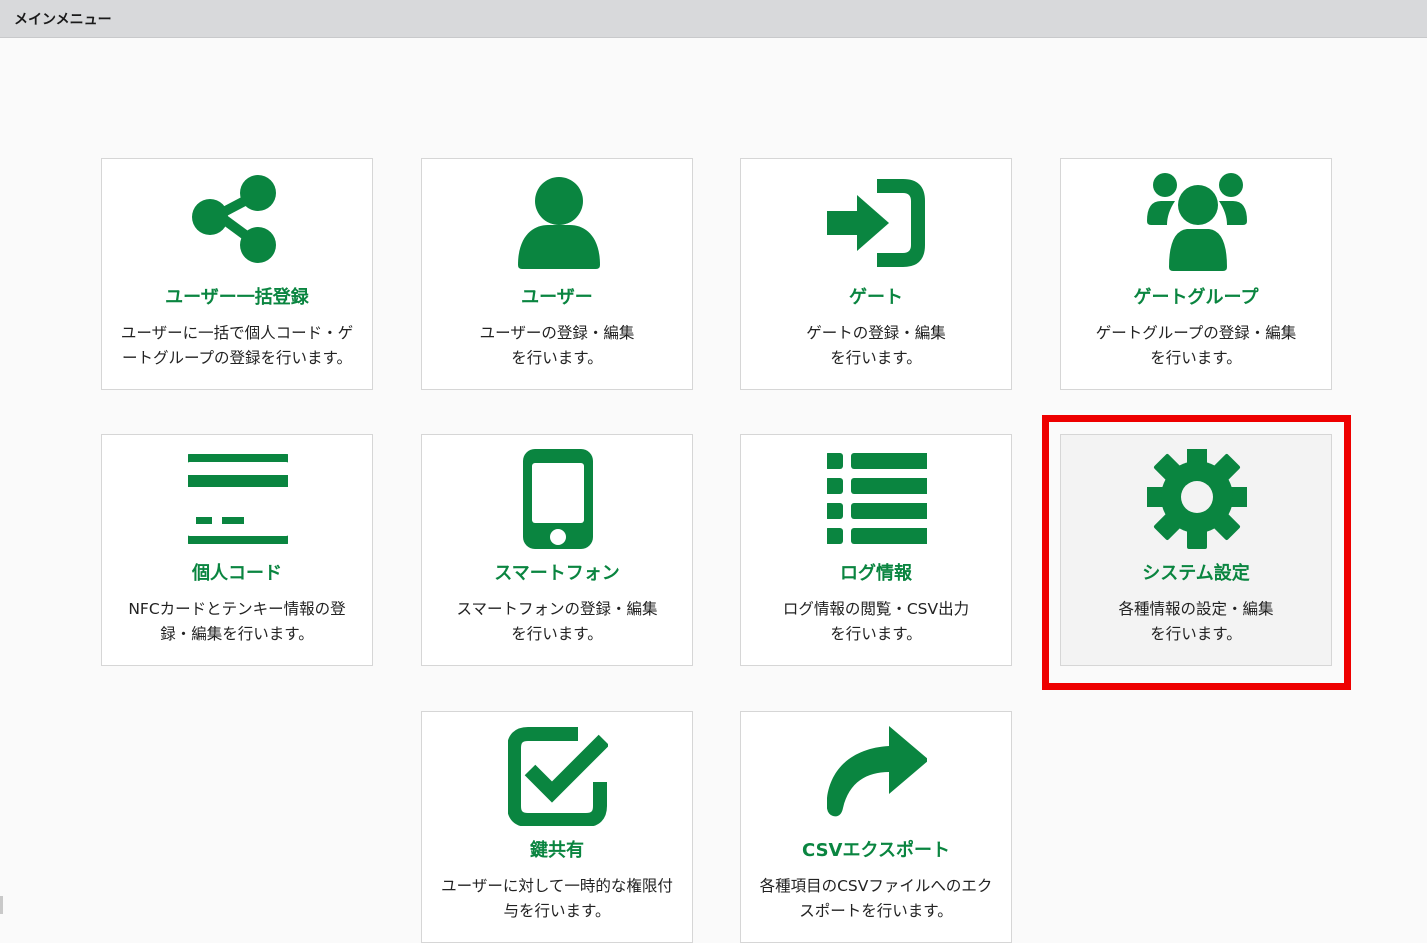 Image resolution: width=1427 pixels, height=943 pixels. What do you see at coordinates (557, 550) in the screenshot?
I see `tile-smartphone: スマートフォン スマートフォンの登録・編集 を行います。` at bounding box center [557, 550].